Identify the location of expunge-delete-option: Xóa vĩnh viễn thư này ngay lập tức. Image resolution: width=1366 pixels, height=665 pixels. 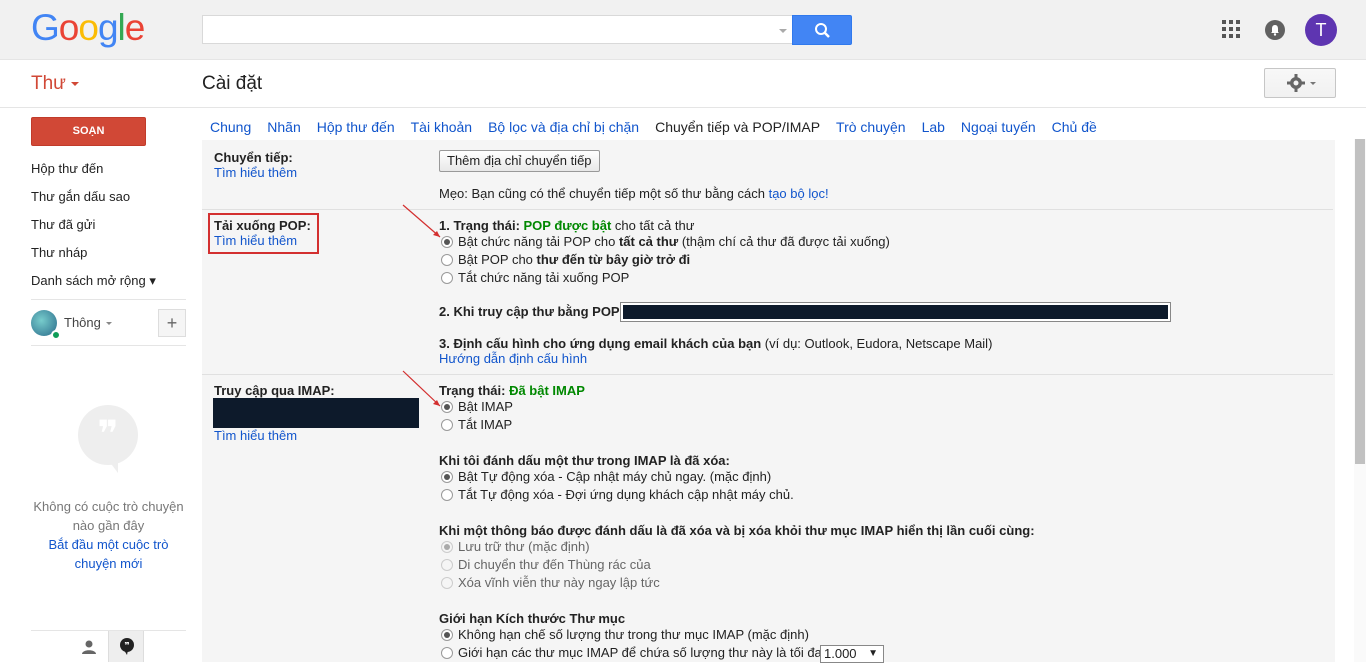
(559, 582).